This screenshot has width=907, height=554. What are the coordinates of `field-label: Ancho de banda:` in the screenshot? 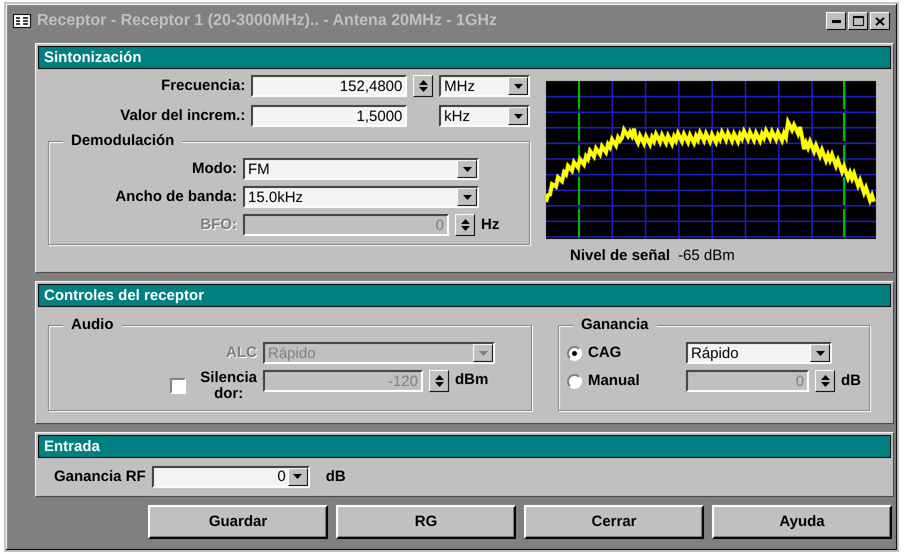 It's located at (175, 197).